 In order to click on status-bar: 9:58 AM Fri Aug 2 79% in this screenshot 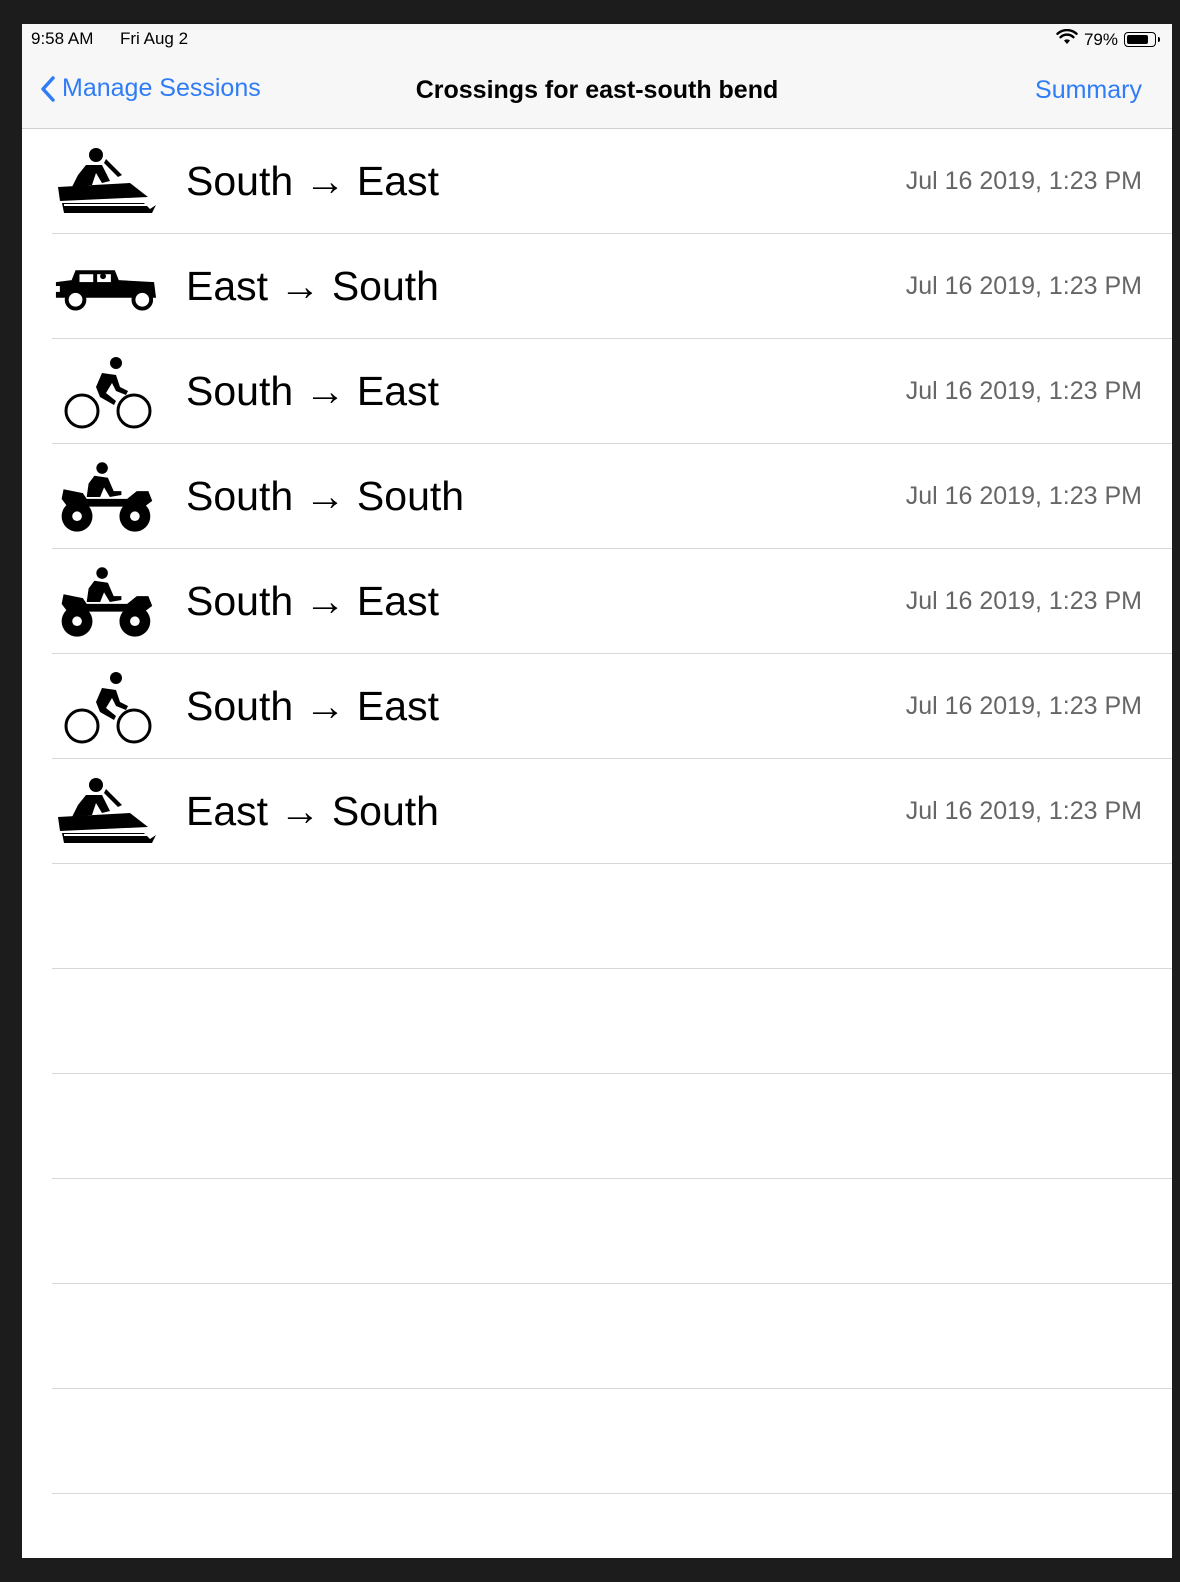, I will do `click(597, 39)`.